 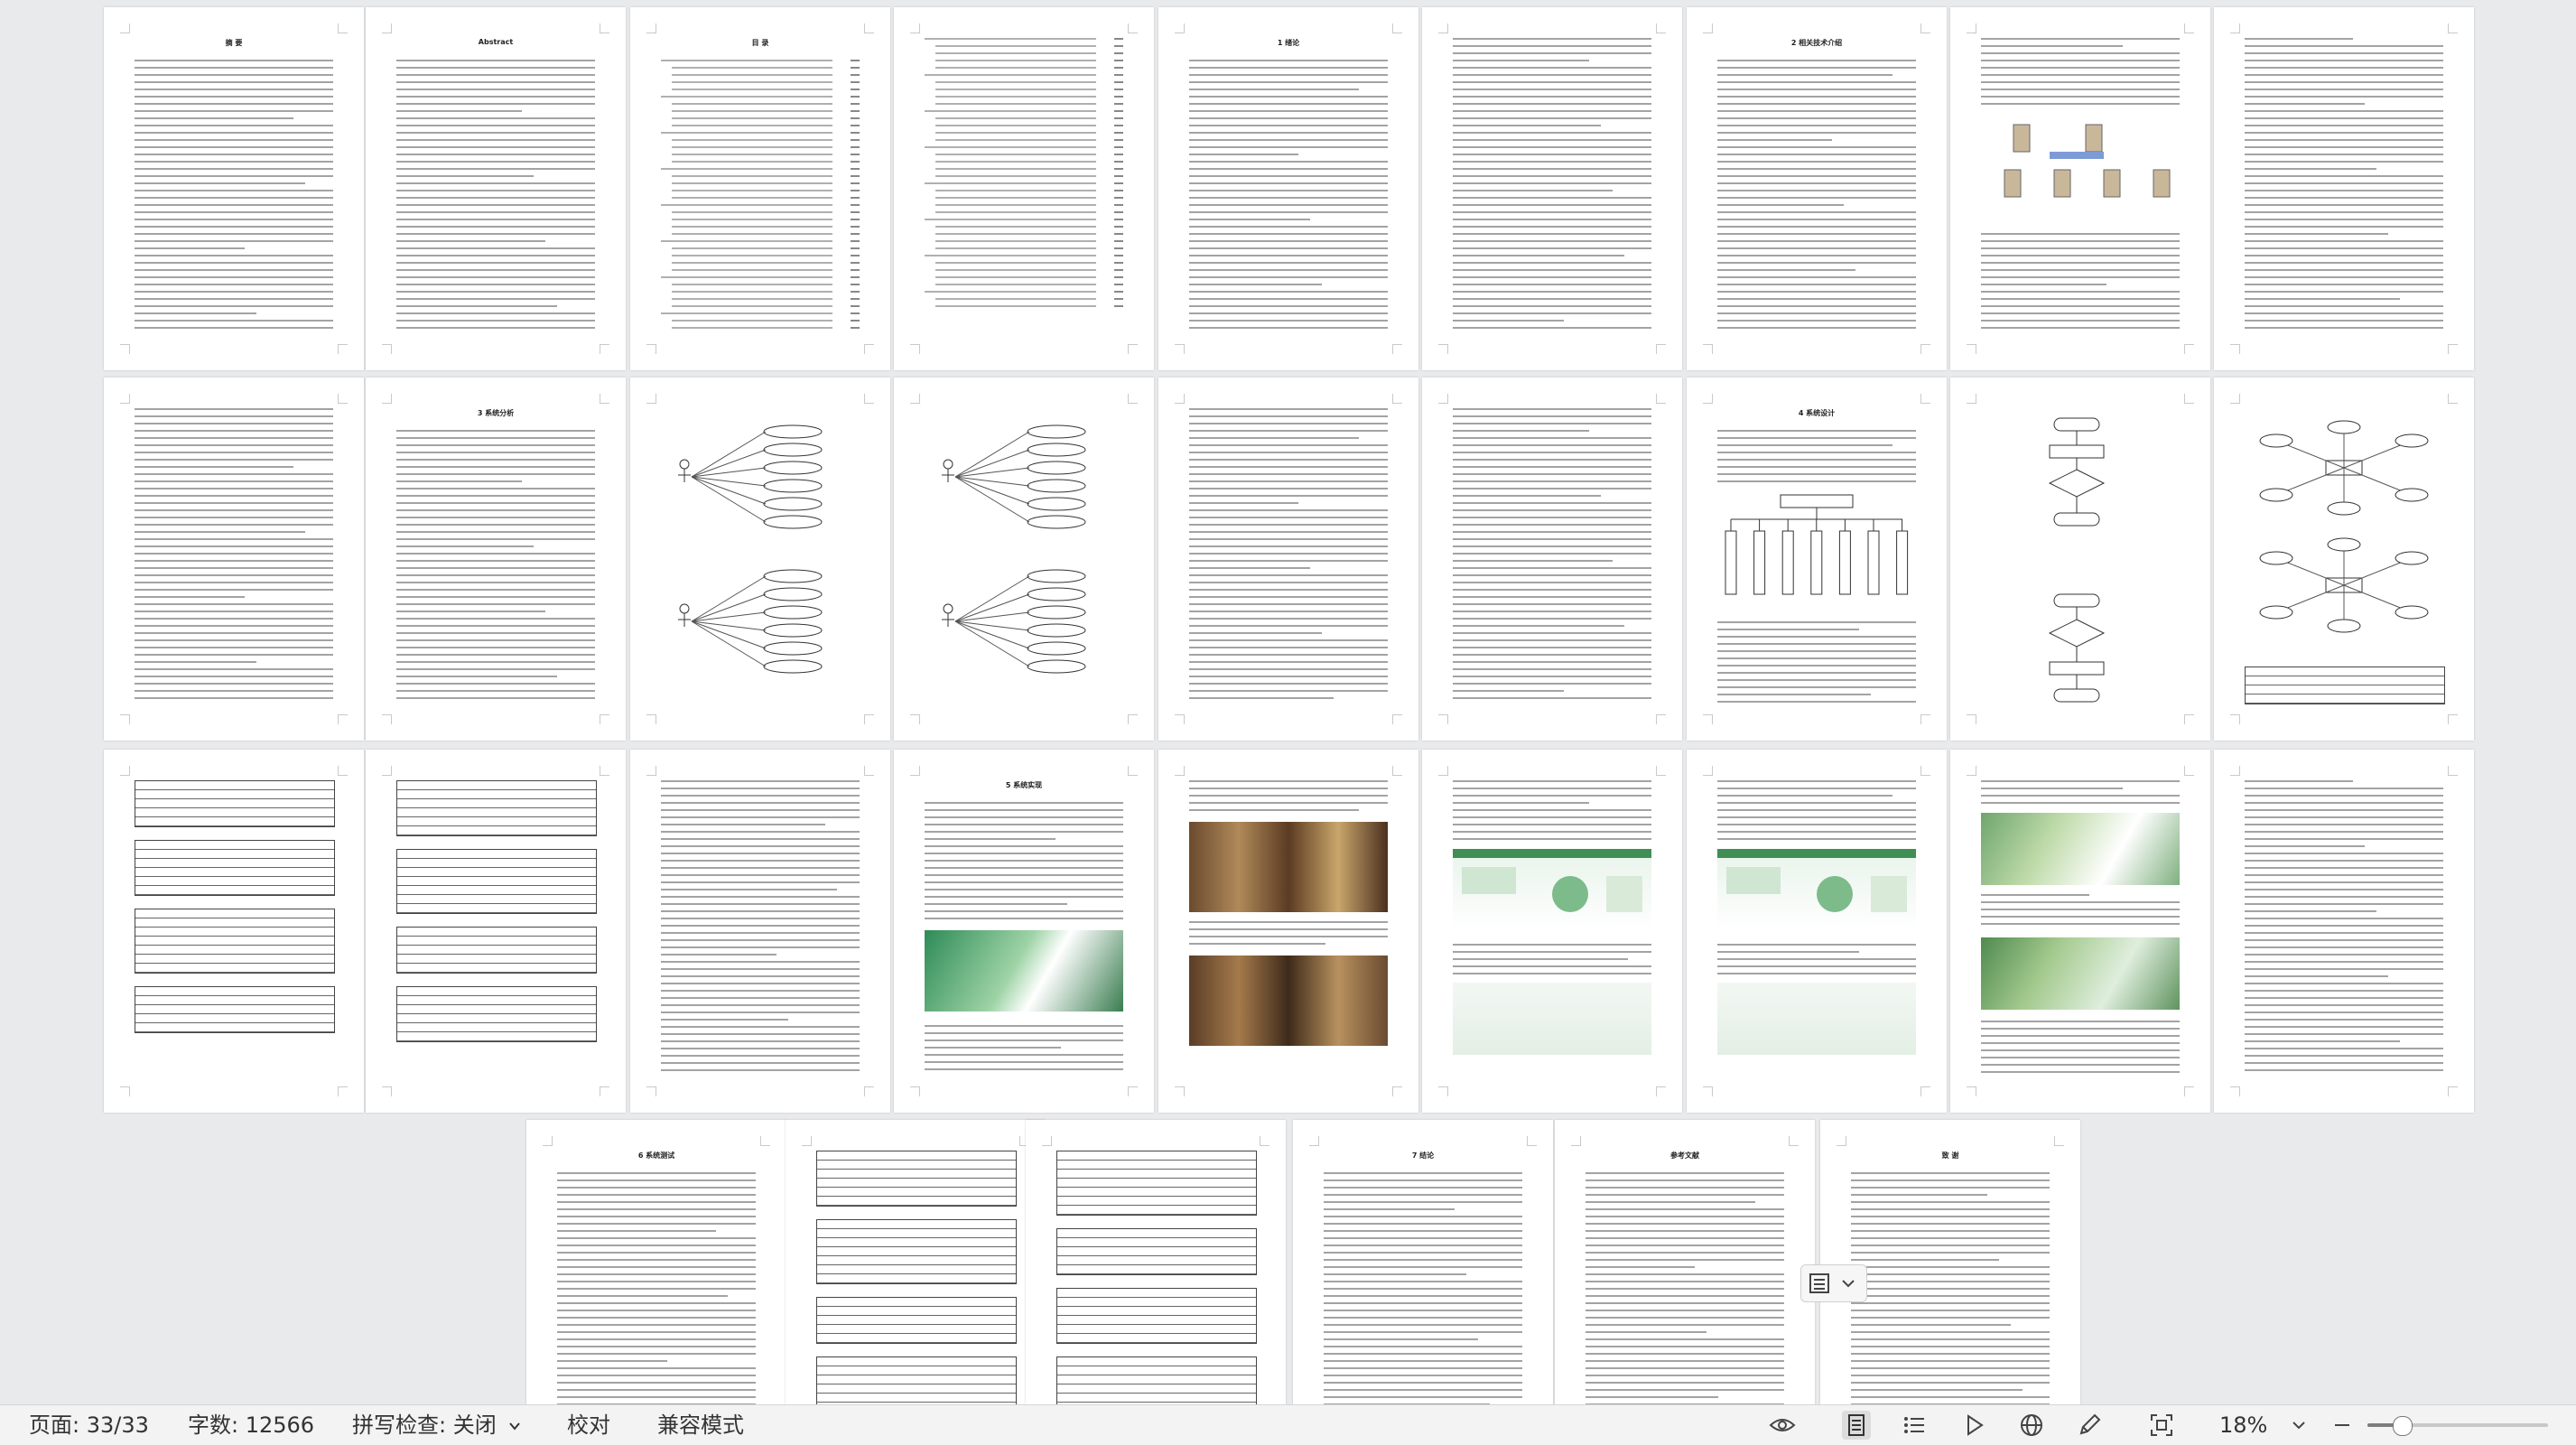 What do you see at coordinates (1950, 1262) in the screenshot?
I see `page-thumbnail: 致 谢` at bounding box center [1950, 1262].